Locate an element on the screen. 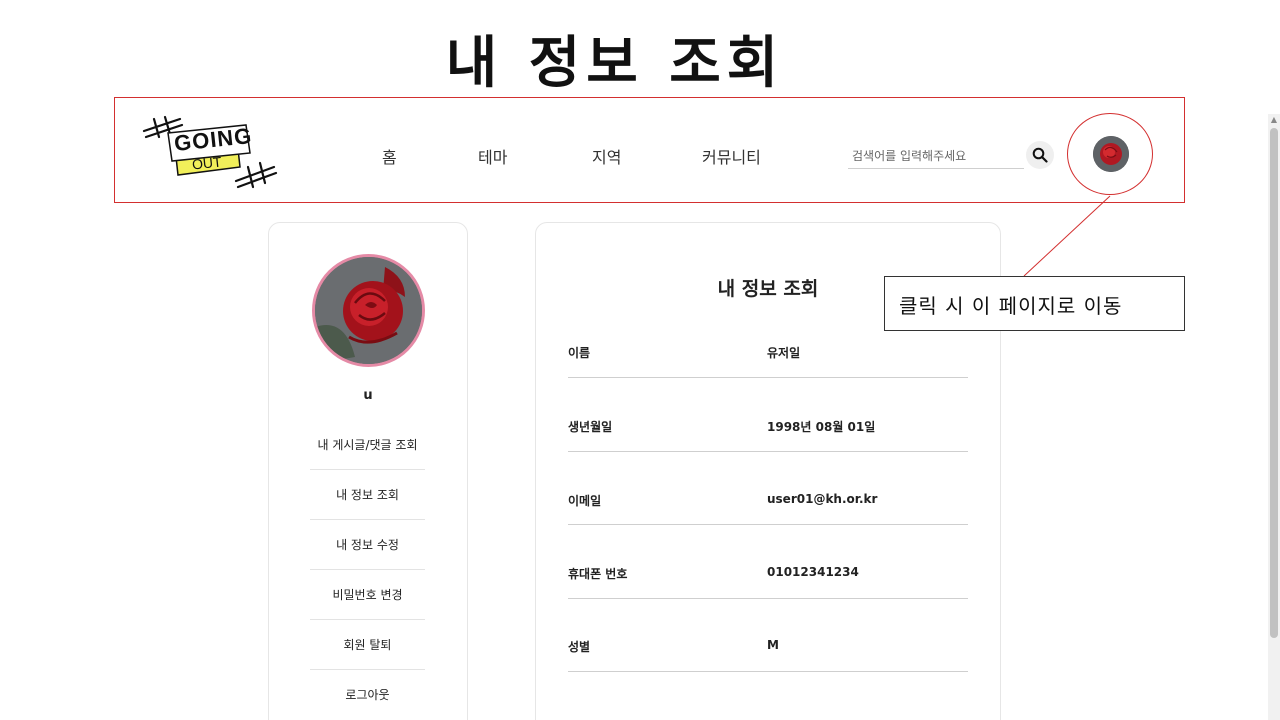 The height and width of the screenshot is (720, 1280). page-scrollbar: ▲ is located at coordinates (1274, 417).